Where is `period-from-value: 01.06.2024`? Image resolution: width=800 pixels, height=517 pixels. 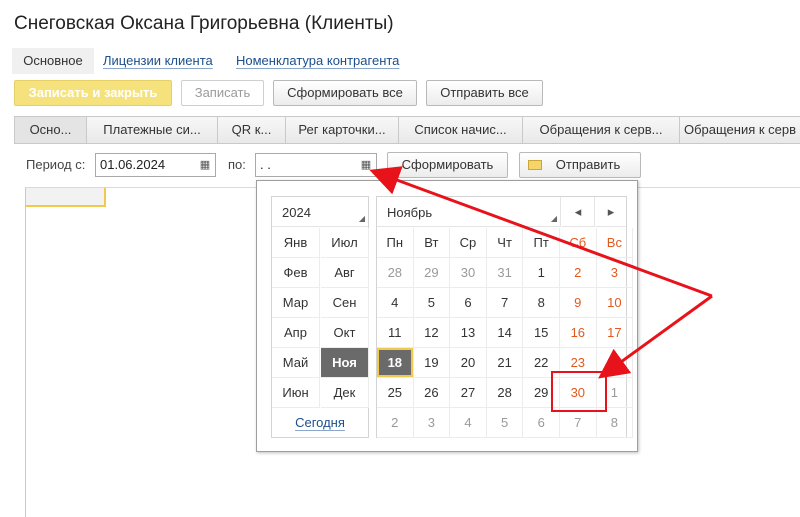
period-from-value: 01.06.2024 is located at coordinates (133, 164).